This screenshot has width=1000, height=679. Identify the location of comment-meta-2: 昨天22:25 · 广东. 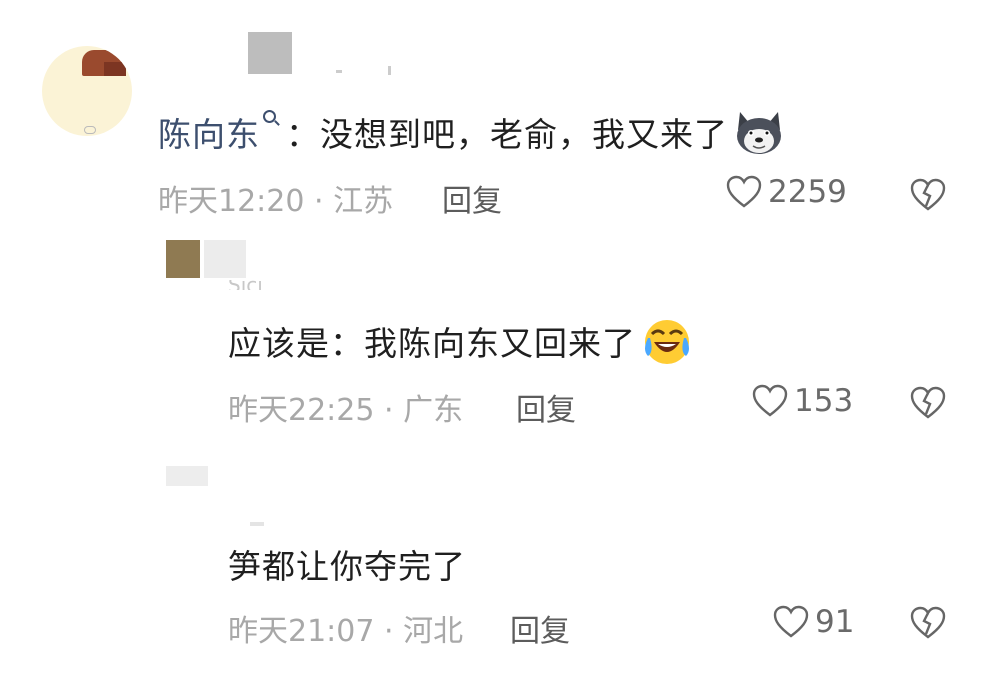
(345, 407).